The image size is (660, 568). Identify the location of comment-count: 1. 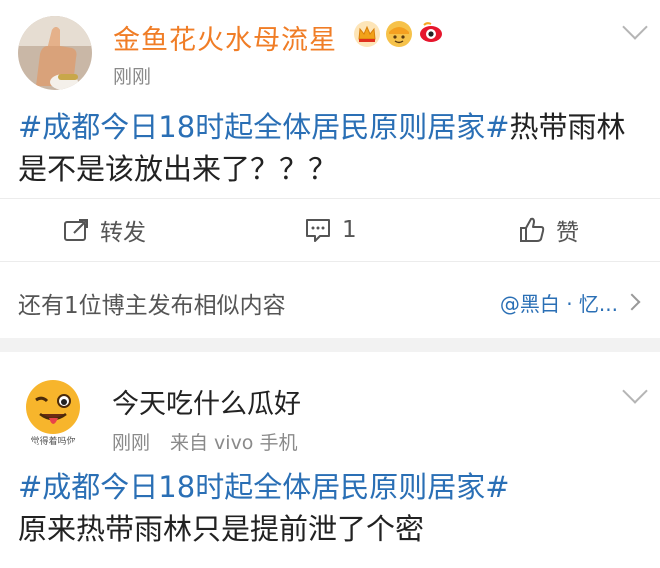
(349, 230).